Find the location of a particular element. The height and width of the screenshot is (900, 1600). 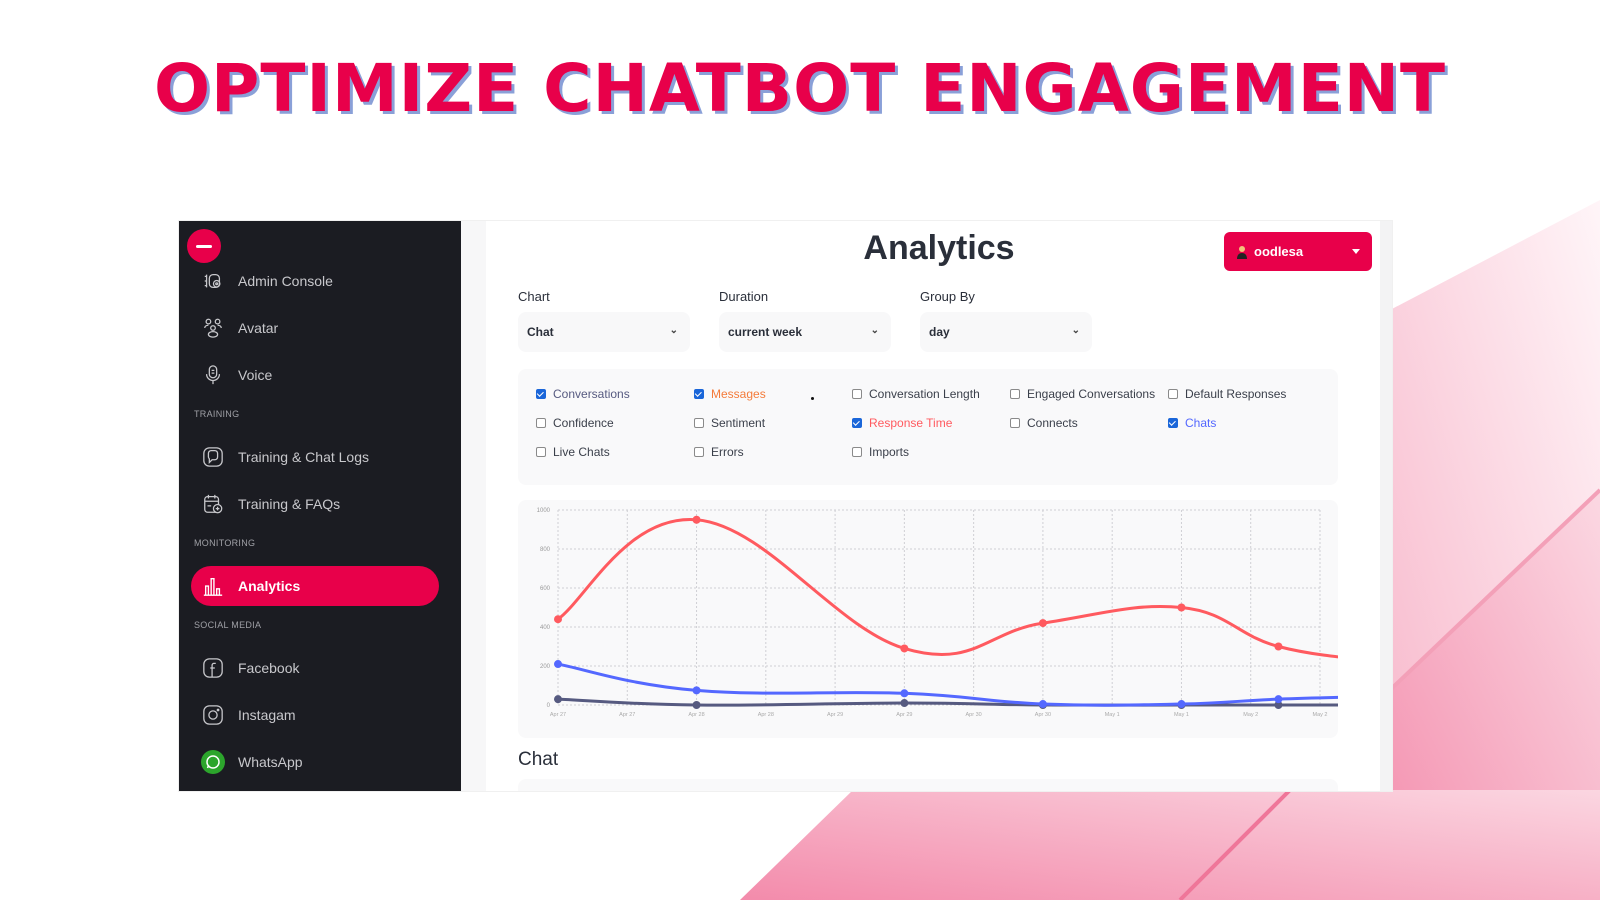

x-tick-label: Apr 27 is located at coordinates (558, 715).